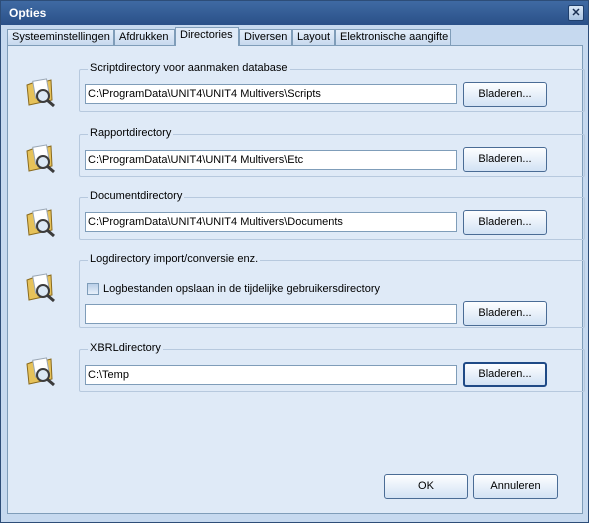  What do you see at coordinates (189, 68) in the screenshot?
I see `group-label: Scriptdirectory voor aanmaken database` at bounding box center [189, 68].